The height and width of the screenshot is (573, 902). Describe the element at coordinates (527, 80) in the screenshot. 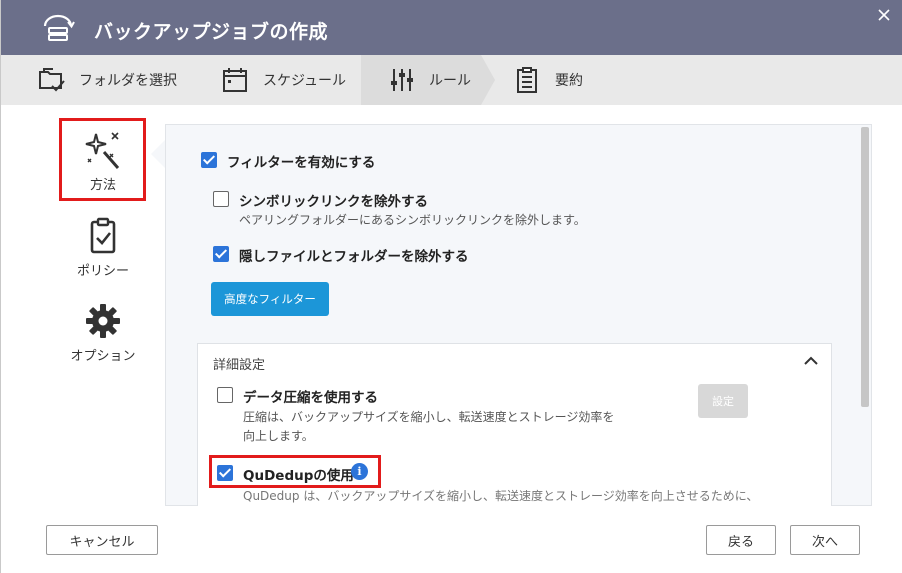

I see `clipboard-list-icon` at that location.